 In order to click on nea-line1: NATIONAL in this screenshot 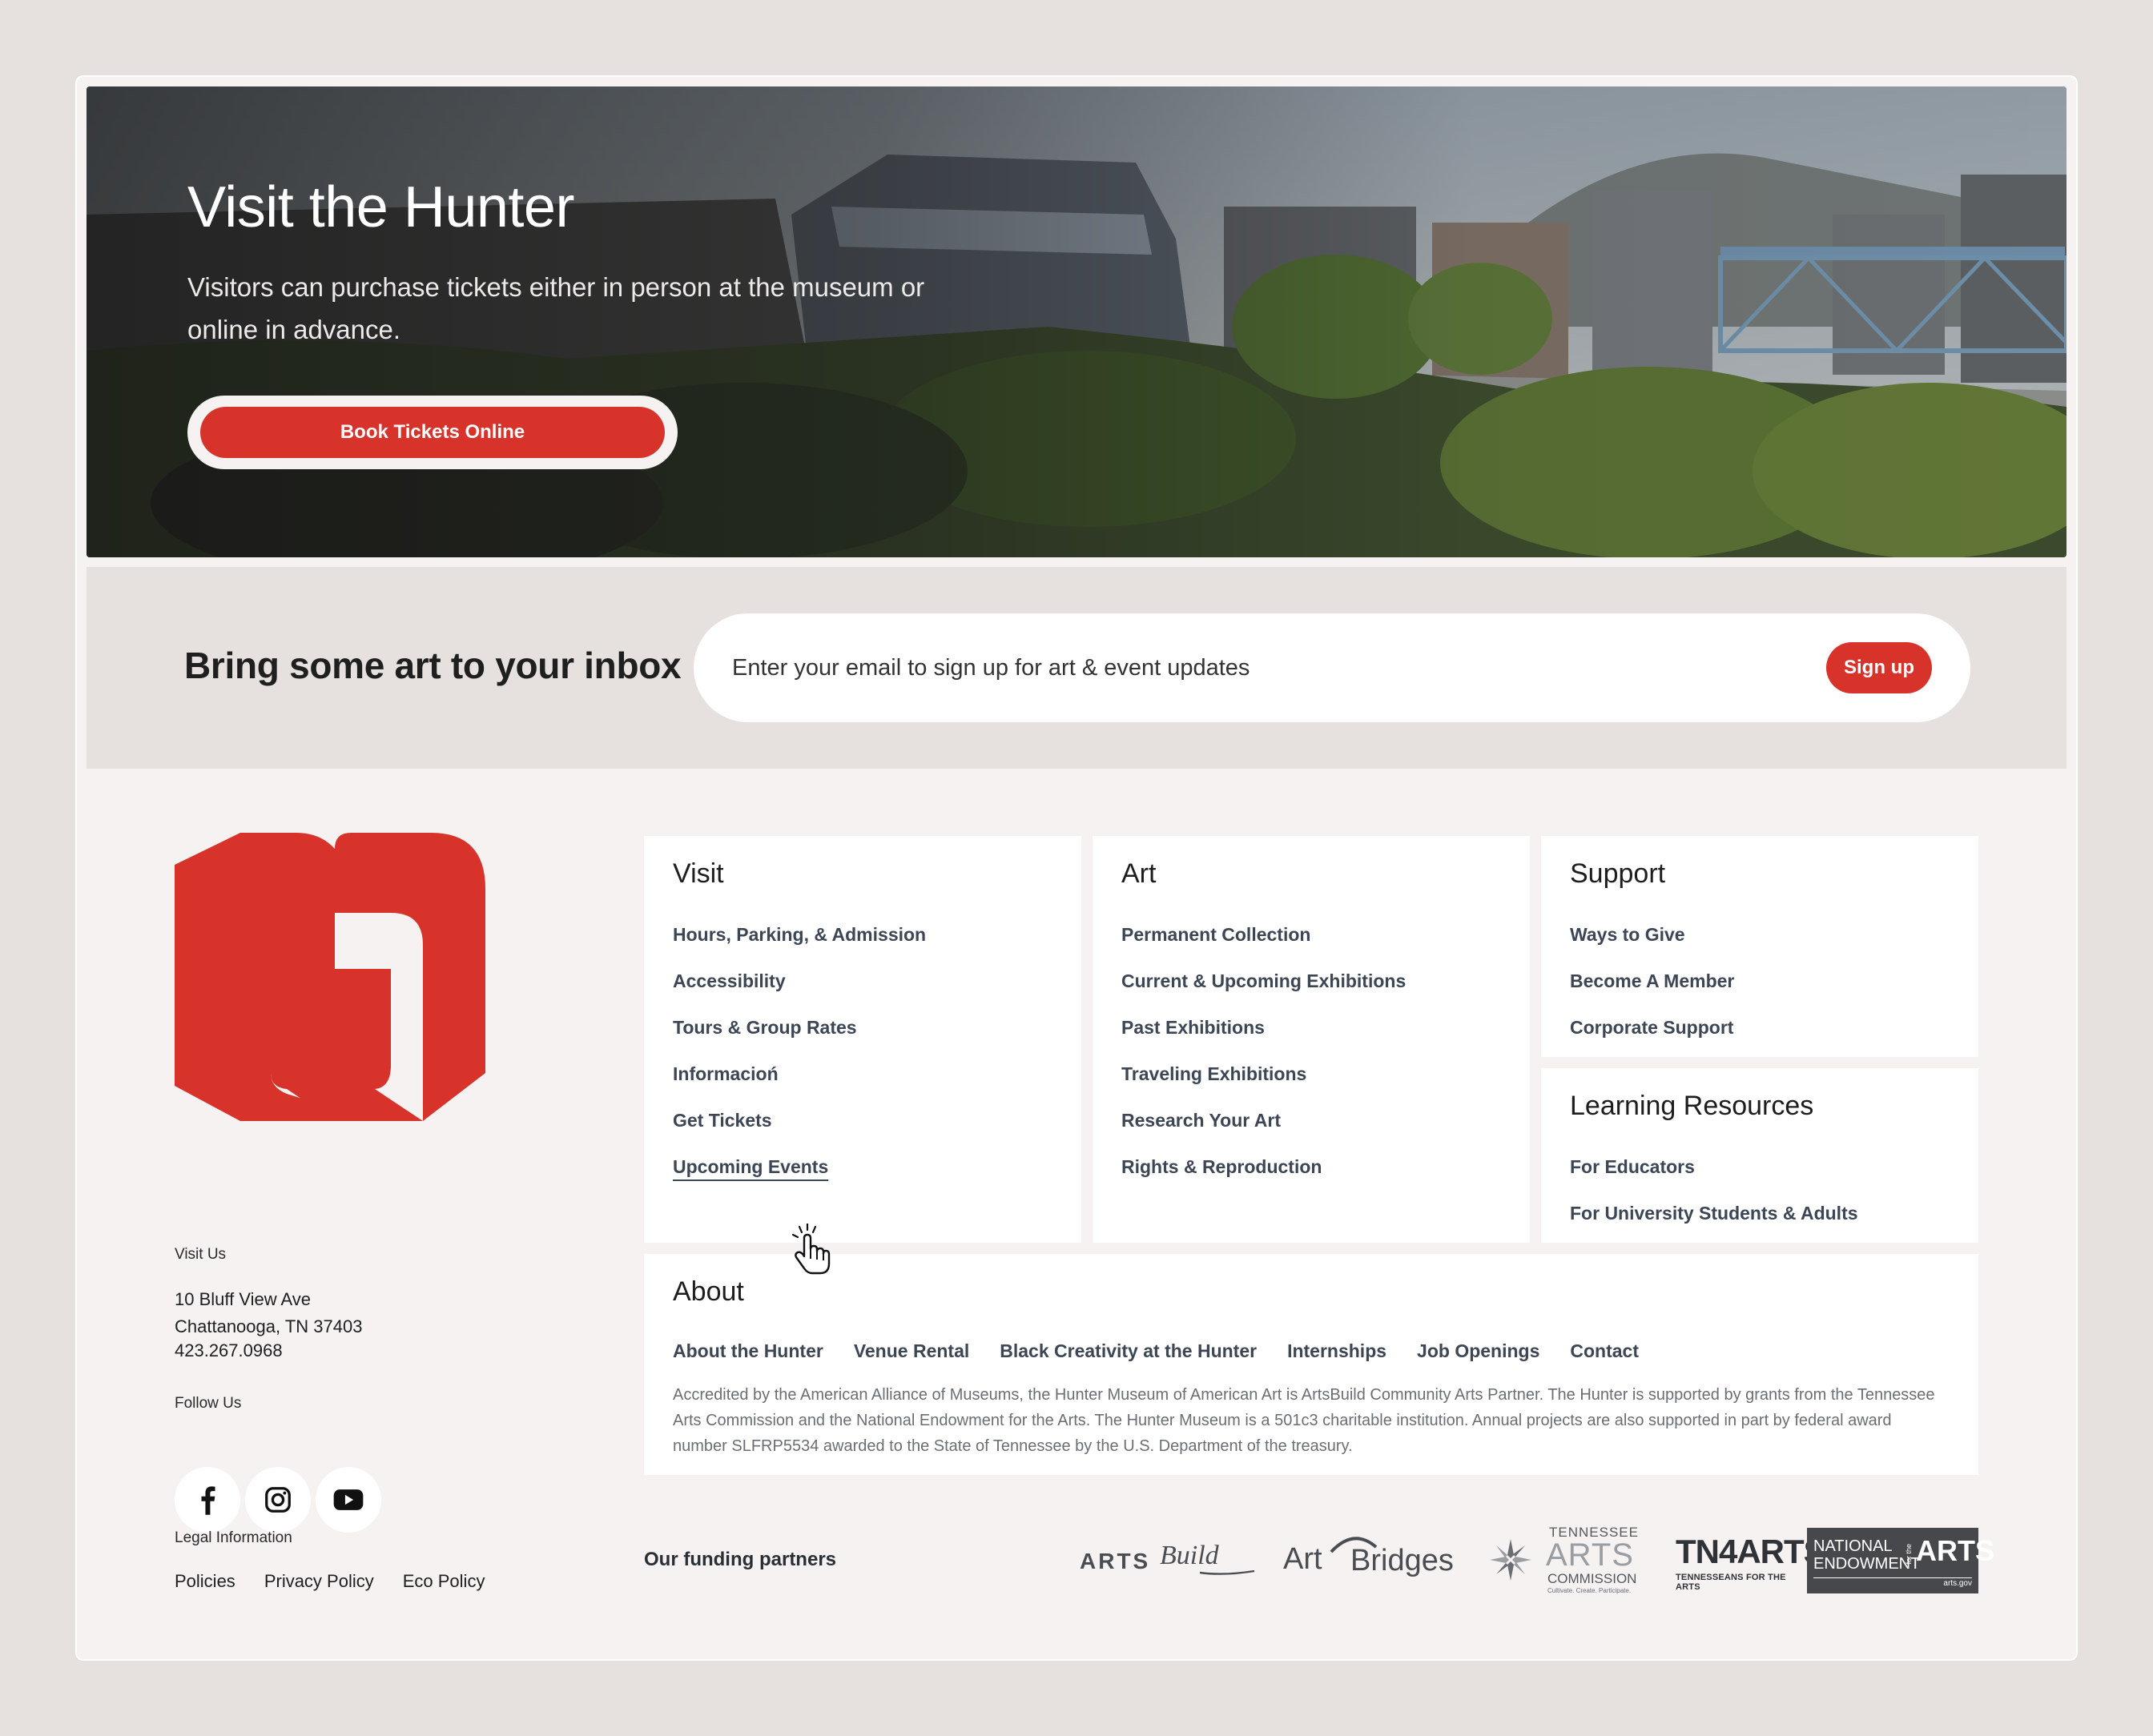, I will do `click(1853, 1546)`.